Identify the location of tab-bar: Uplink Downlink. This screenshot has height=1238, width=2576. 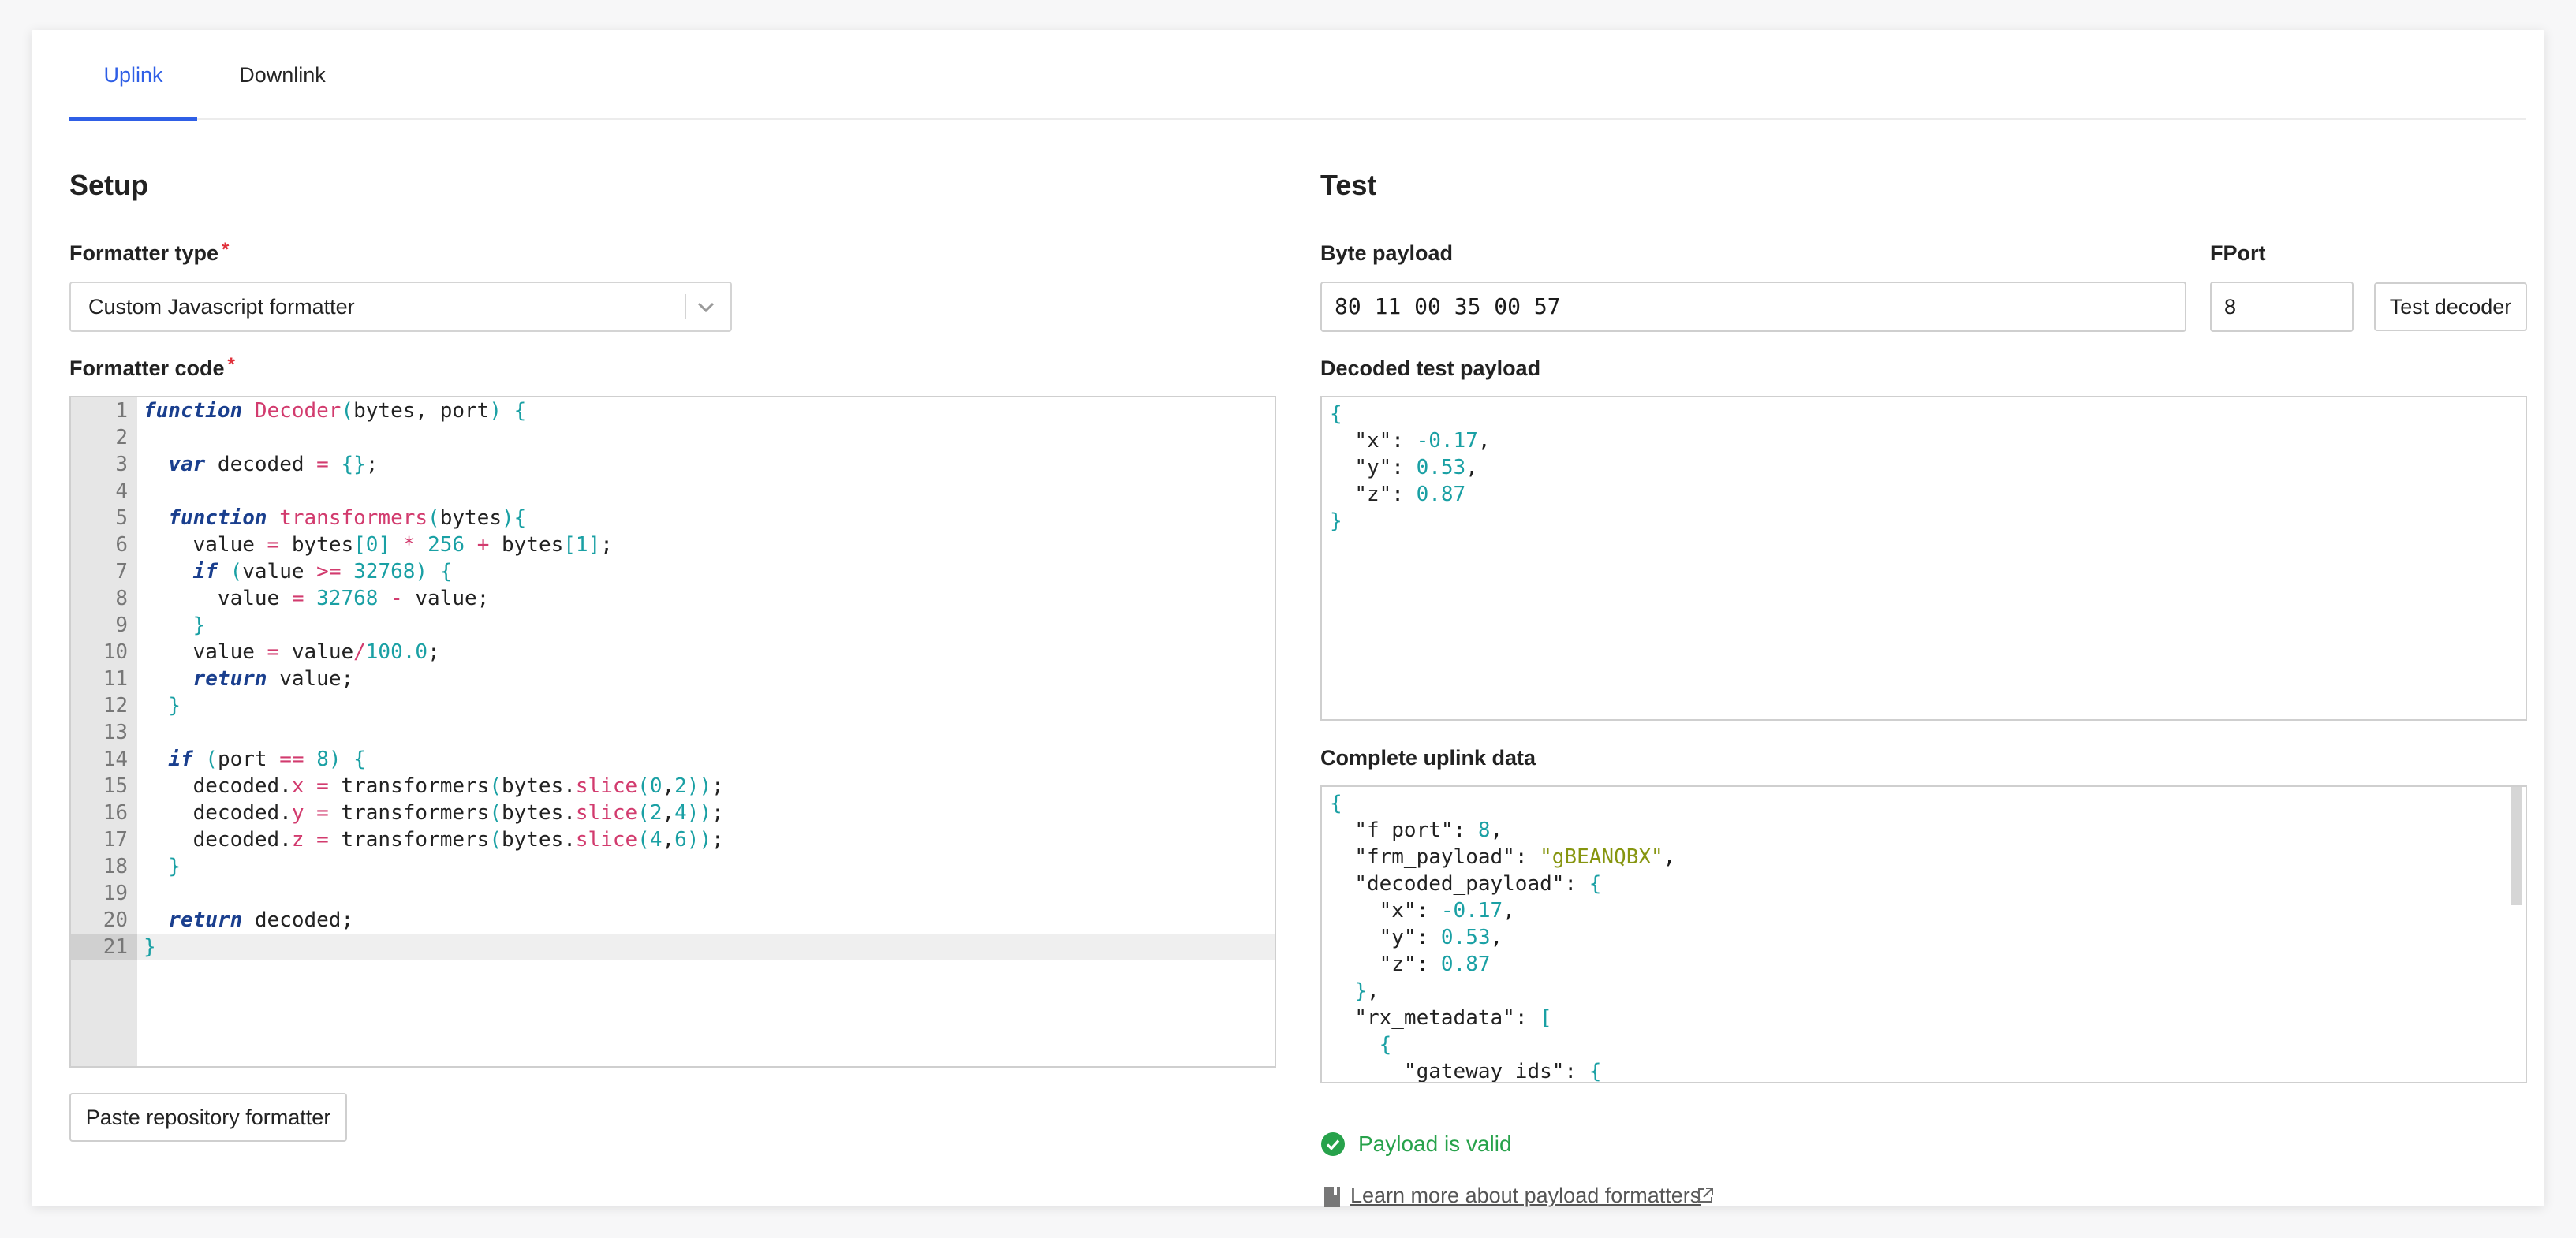
(1297, 75).